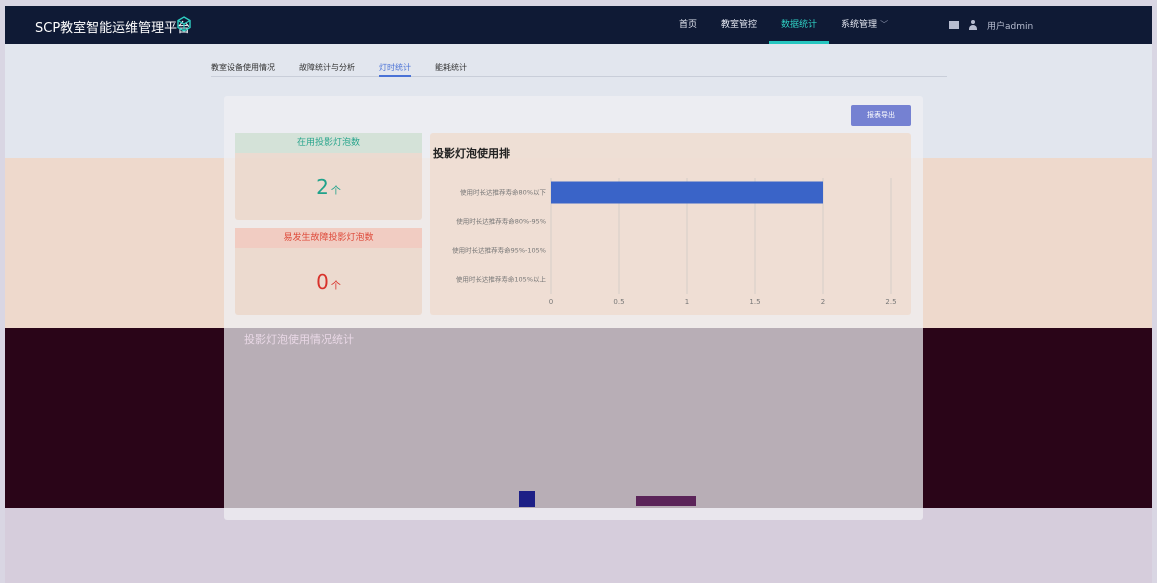  Describe the element at coordinates (322, 282) in the screenshot. I see `stat-fault-prone-value: 0` at that location.